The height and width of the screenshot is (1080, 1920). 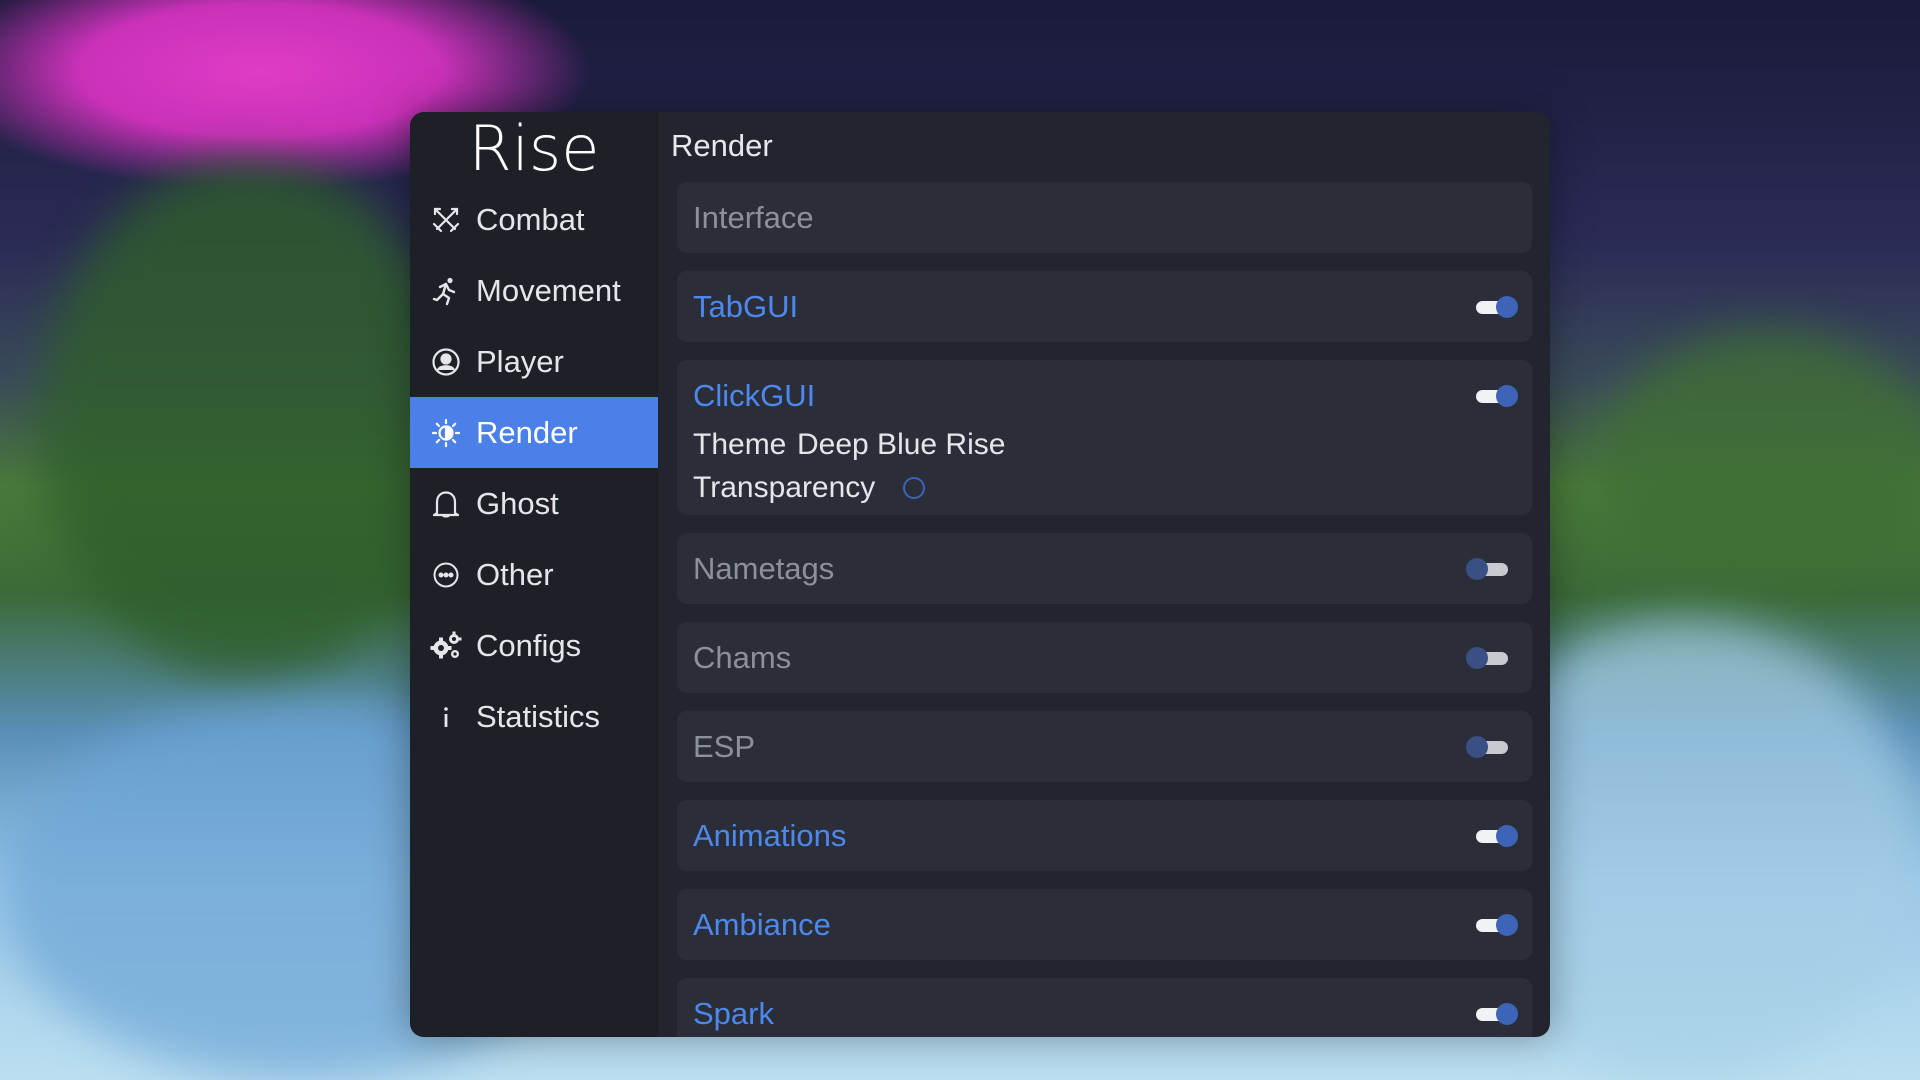 What do you see at coordinates (753, 217) in the screenshot?
I see `module-title: Interface` at bounding box center [753, 217].